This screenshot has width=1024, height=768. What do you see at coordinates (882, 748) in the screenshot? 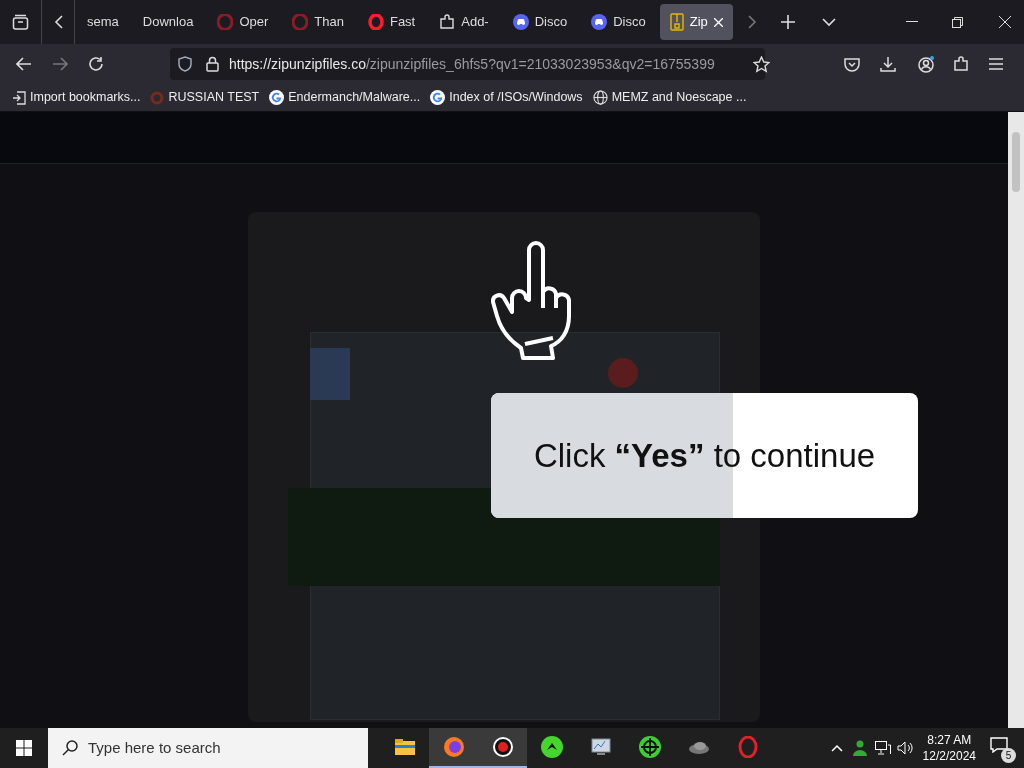
I see `network-icon` at bounding box center [882, 748].